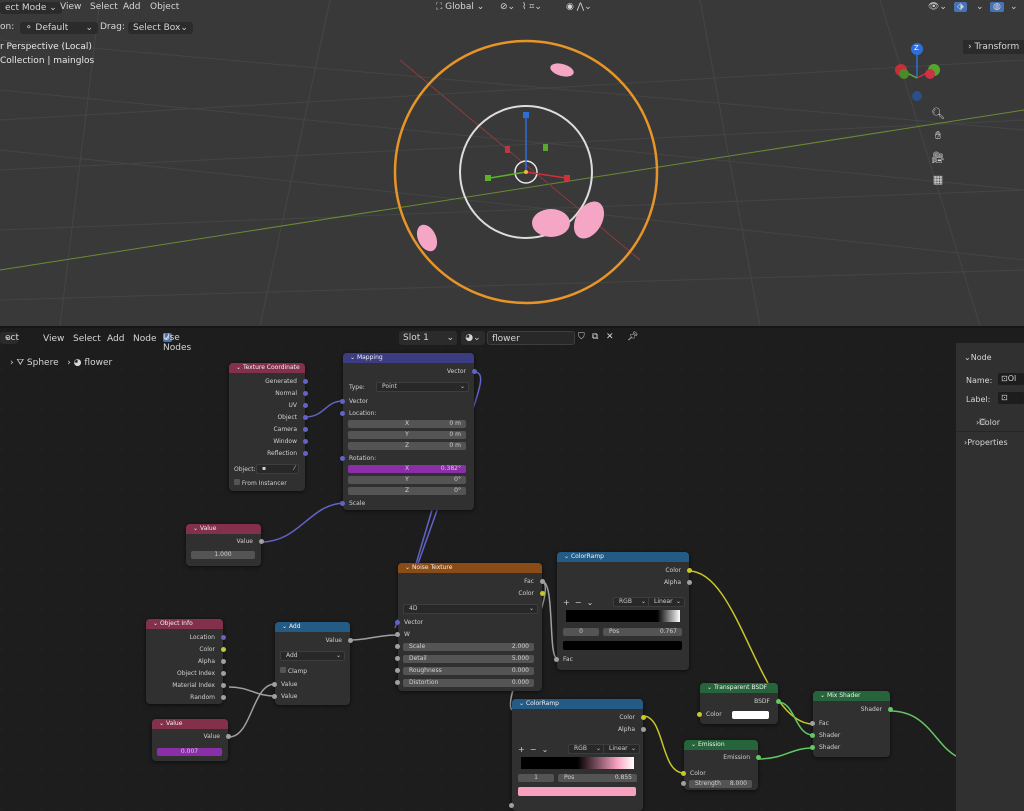 This screenshot has width=1024, height=811. What do you see at coordinates (720, 784) in the screenshot?
I see `emission-strength-field: Strength 8.000` at bounding box center [720, 784].